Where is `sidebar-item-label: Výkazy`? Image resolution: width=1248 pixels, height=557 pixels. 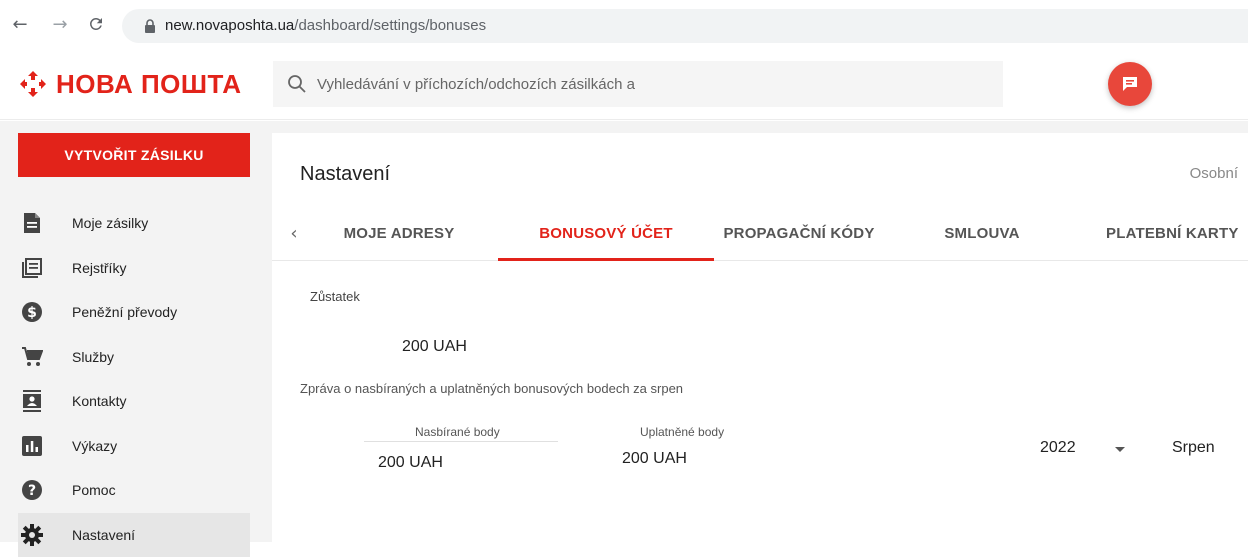
sidebar-item-label: Výkazy is located at coordinates (94, 446).